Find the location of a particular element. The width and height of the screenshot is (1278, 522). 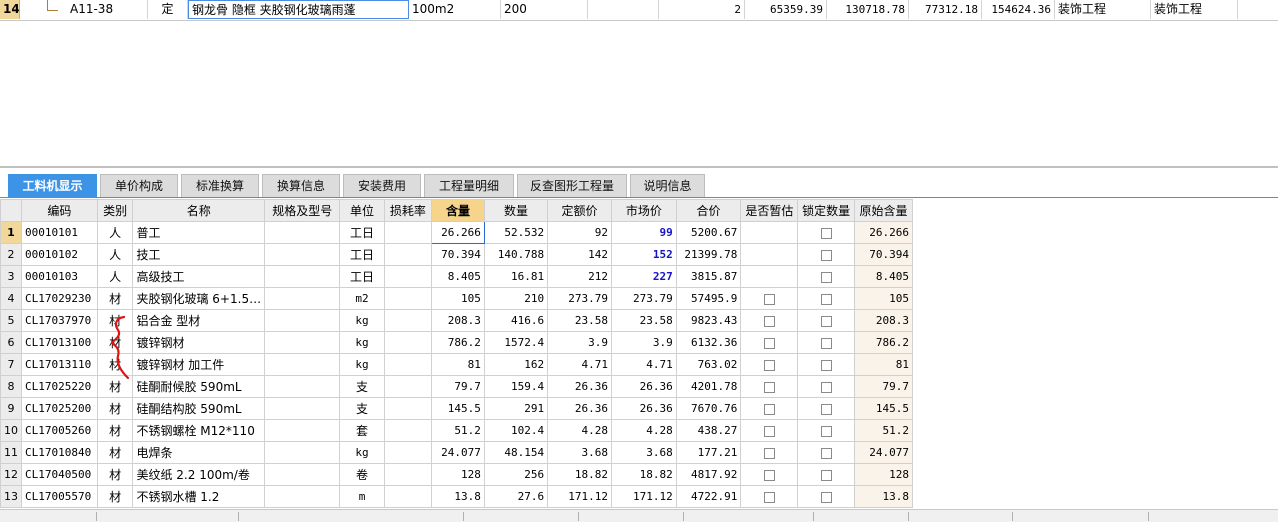

cell-code: CL17013100 is located at coordinates (59, 342).